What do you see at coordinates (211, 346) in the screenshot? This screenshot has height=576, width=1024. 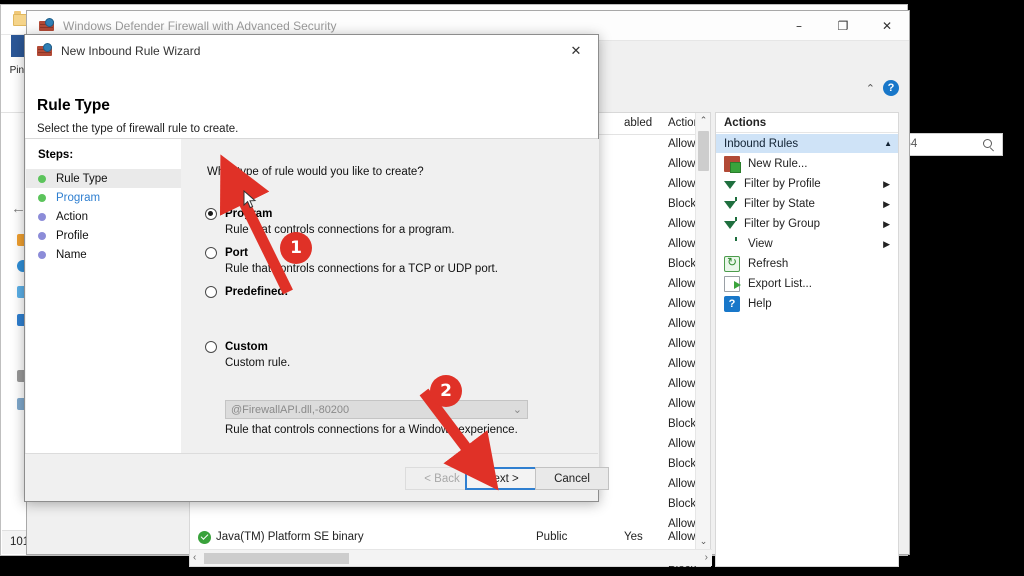 I see `radio-dot-custom` at bounding box center [211, 346].